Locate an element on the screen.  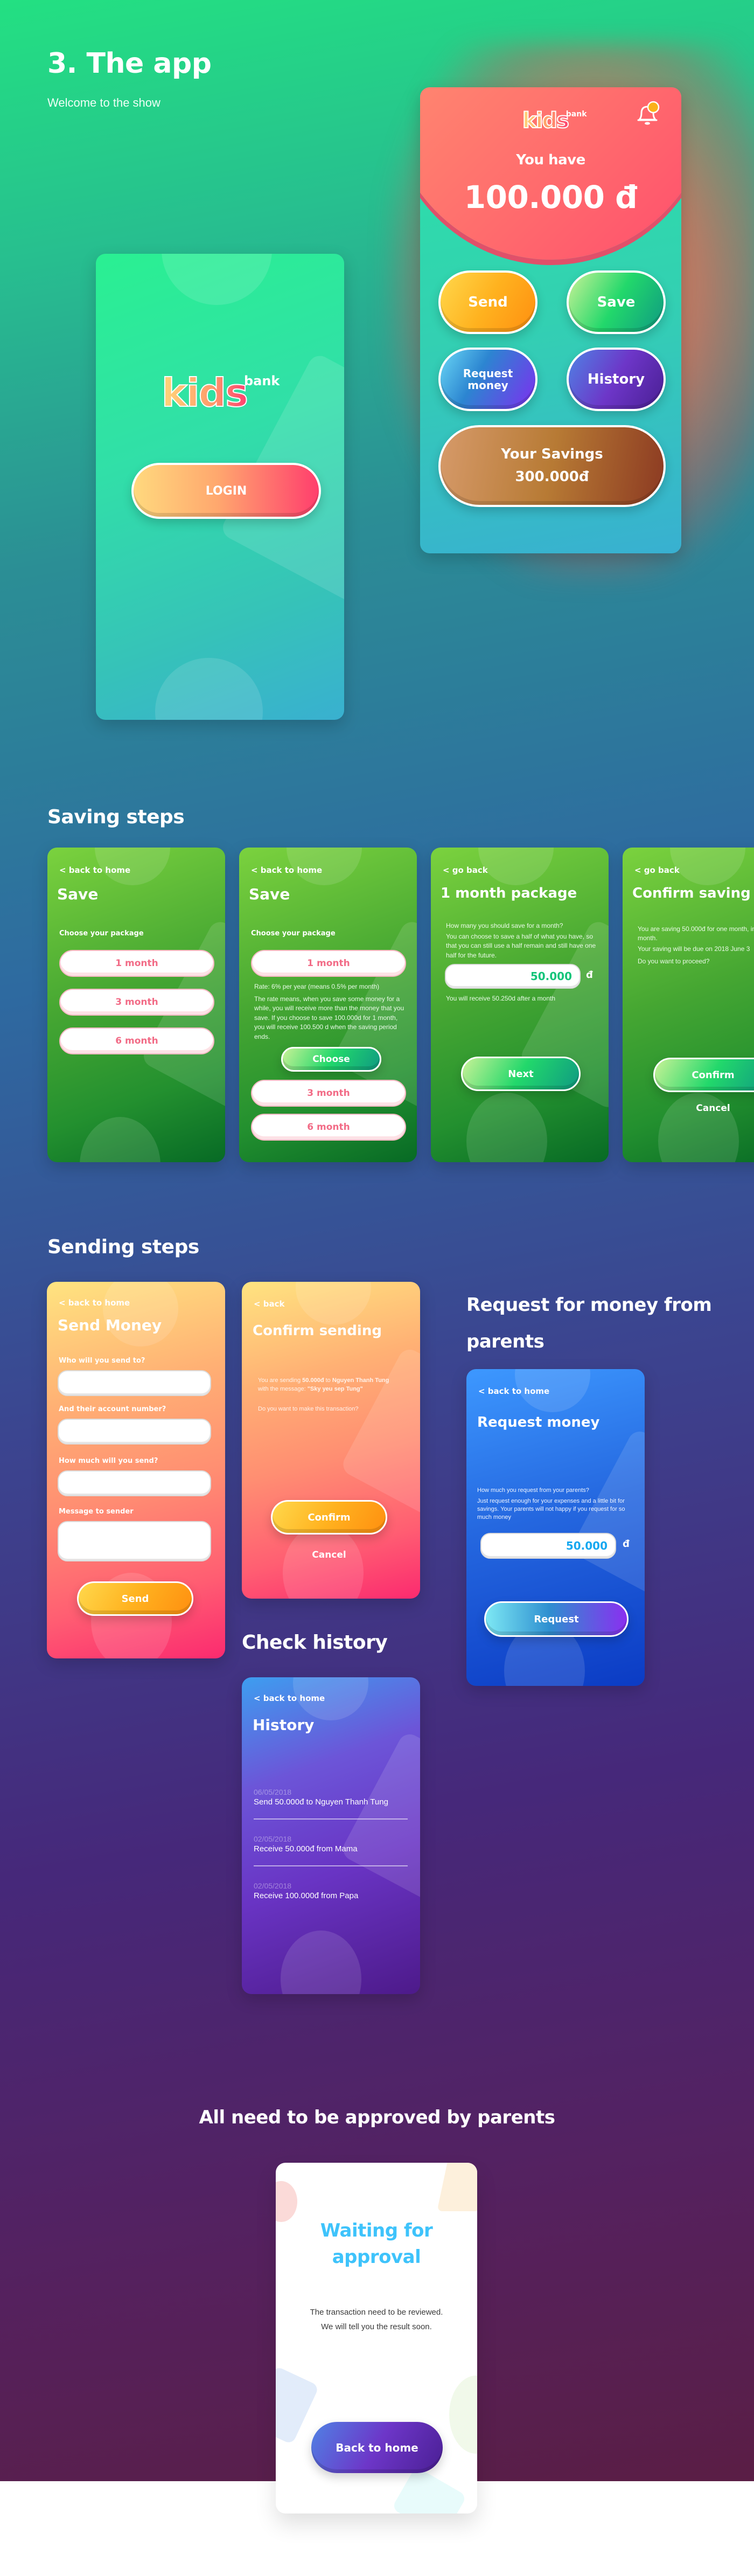
history-item: 02/05/2018 Receive 50.000đ from Mama is located at coordinates (331, 1844).